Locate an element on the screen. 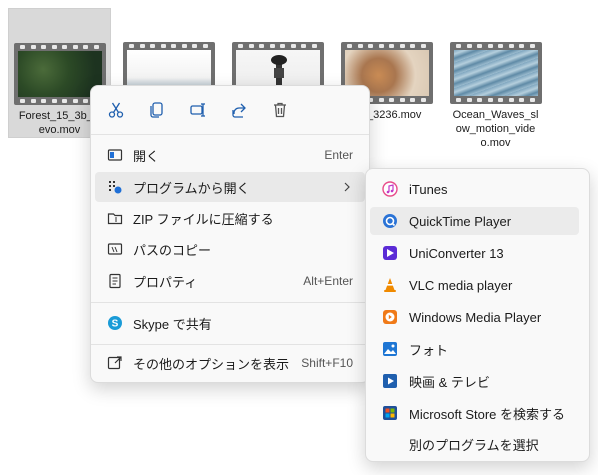 This screenshot has width=598, height=475. movies-tv-icon is located at coordinates (390, 381).